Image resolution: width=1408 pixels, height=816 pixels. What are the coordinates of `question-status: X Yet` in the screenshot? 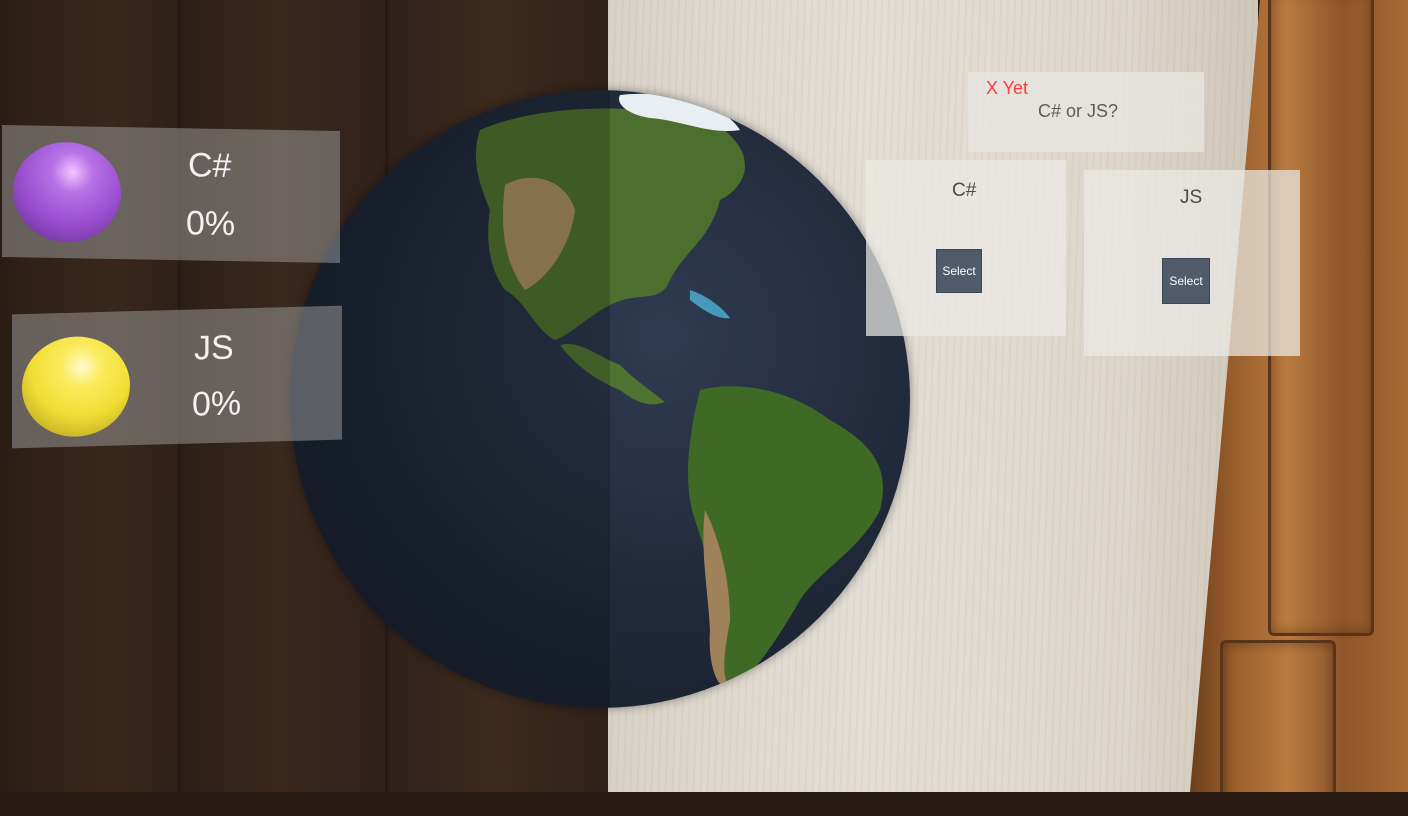 It's located at (1007, 88).